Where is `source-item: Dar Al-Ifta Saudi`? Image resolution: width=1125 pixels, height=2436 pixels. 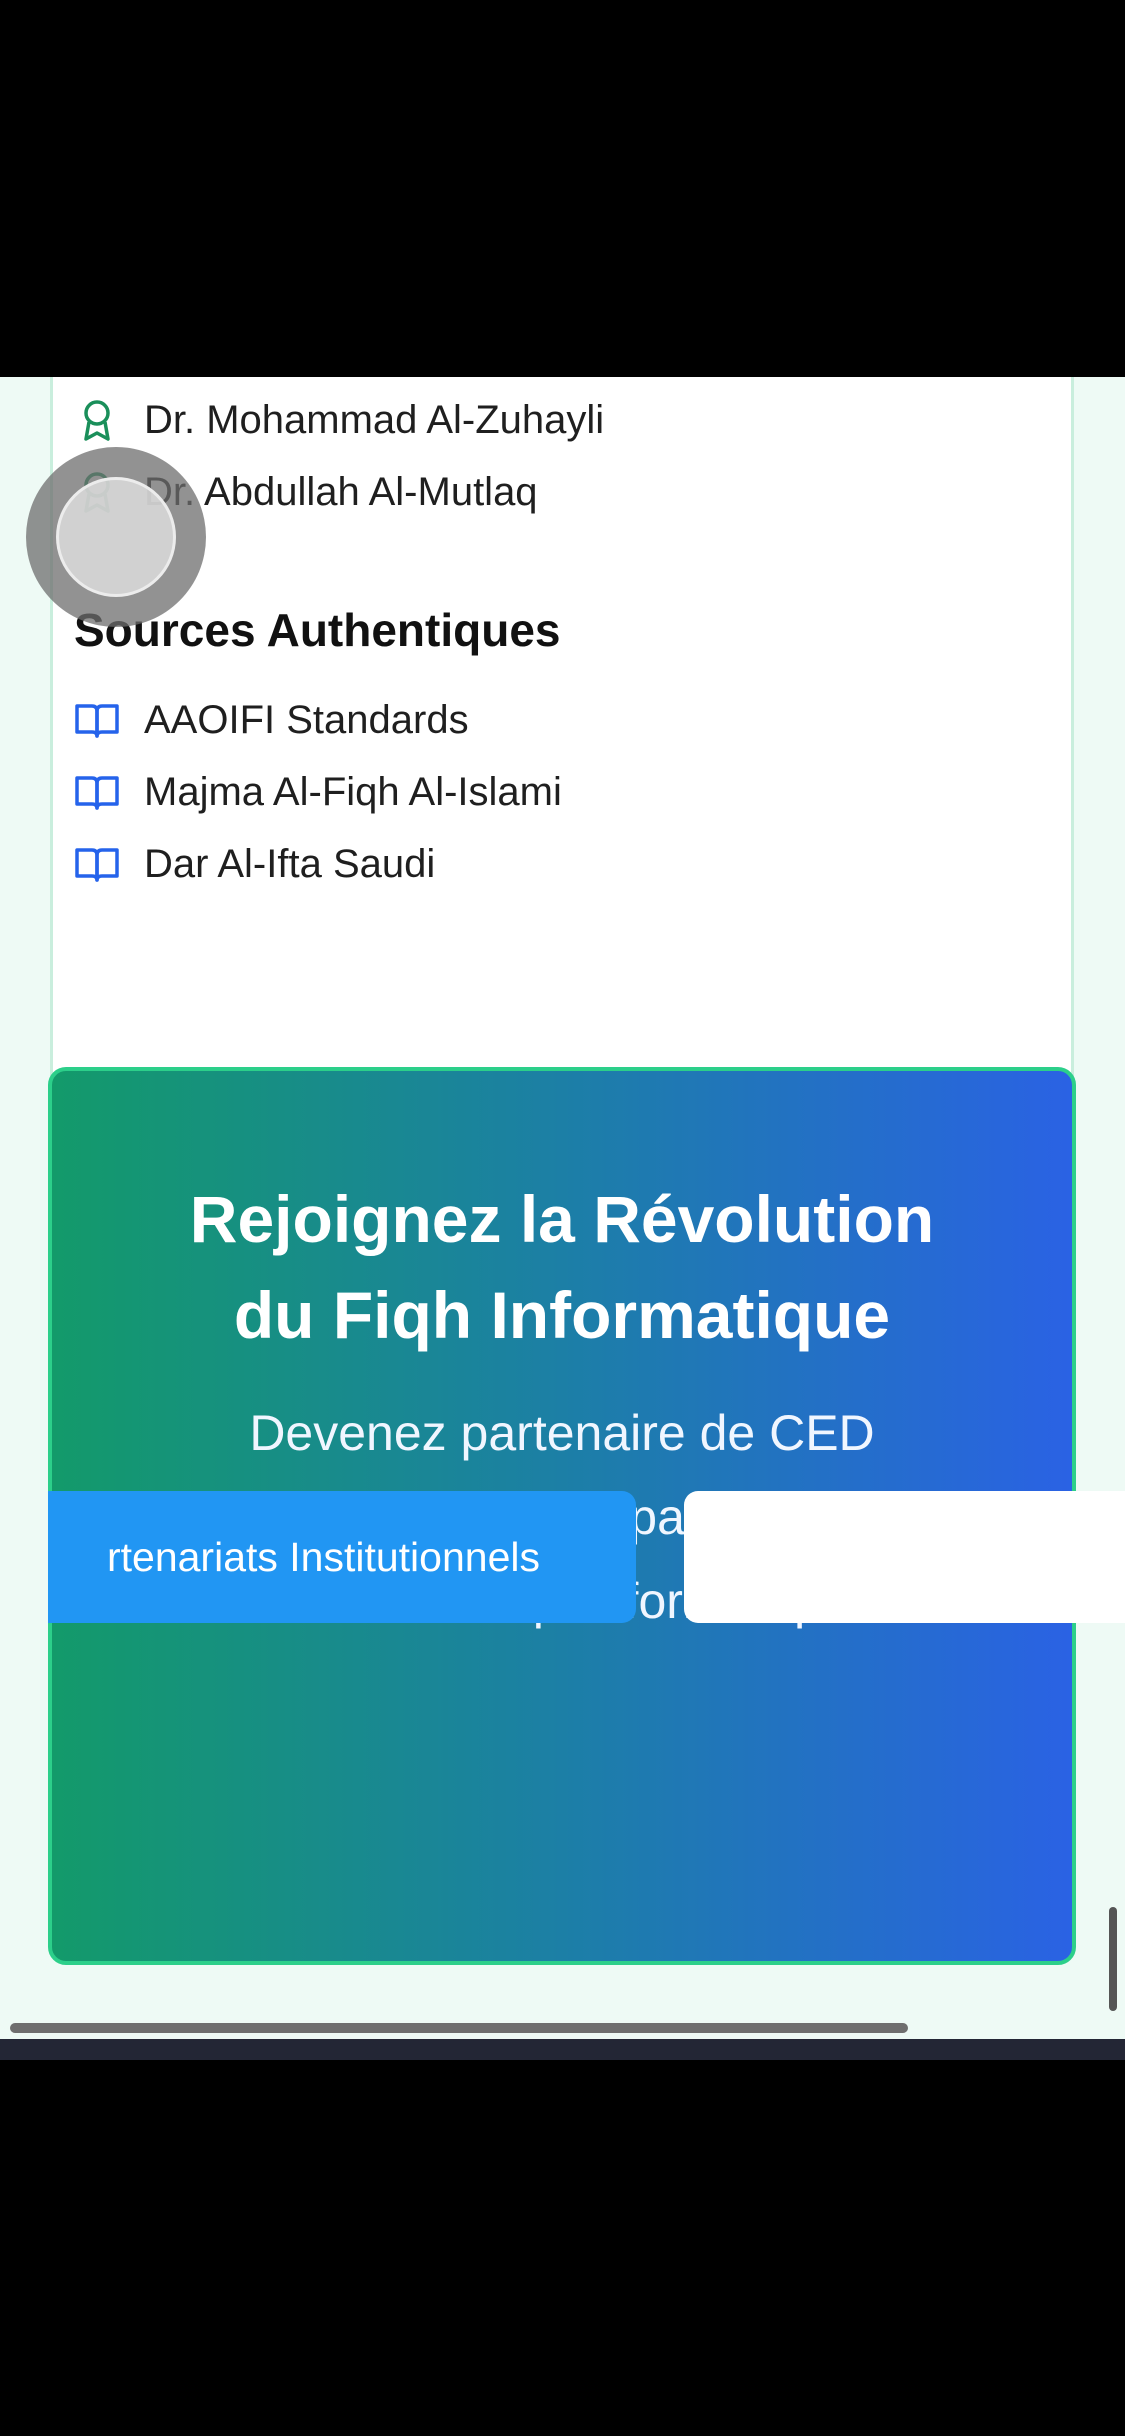 source-item: Dar Al-Ifta Saudi is located at coordinates (254, 864).